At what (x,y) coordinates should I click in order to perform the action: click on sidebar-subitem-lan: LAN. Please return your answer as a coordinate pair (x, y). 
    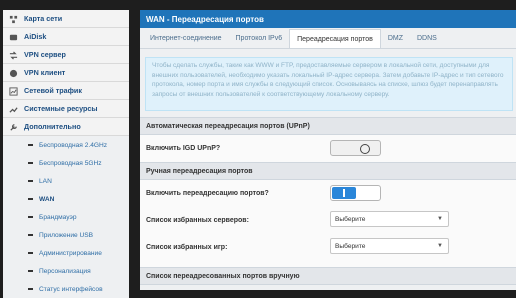
    Looking at the image, I should click on (66, 181).